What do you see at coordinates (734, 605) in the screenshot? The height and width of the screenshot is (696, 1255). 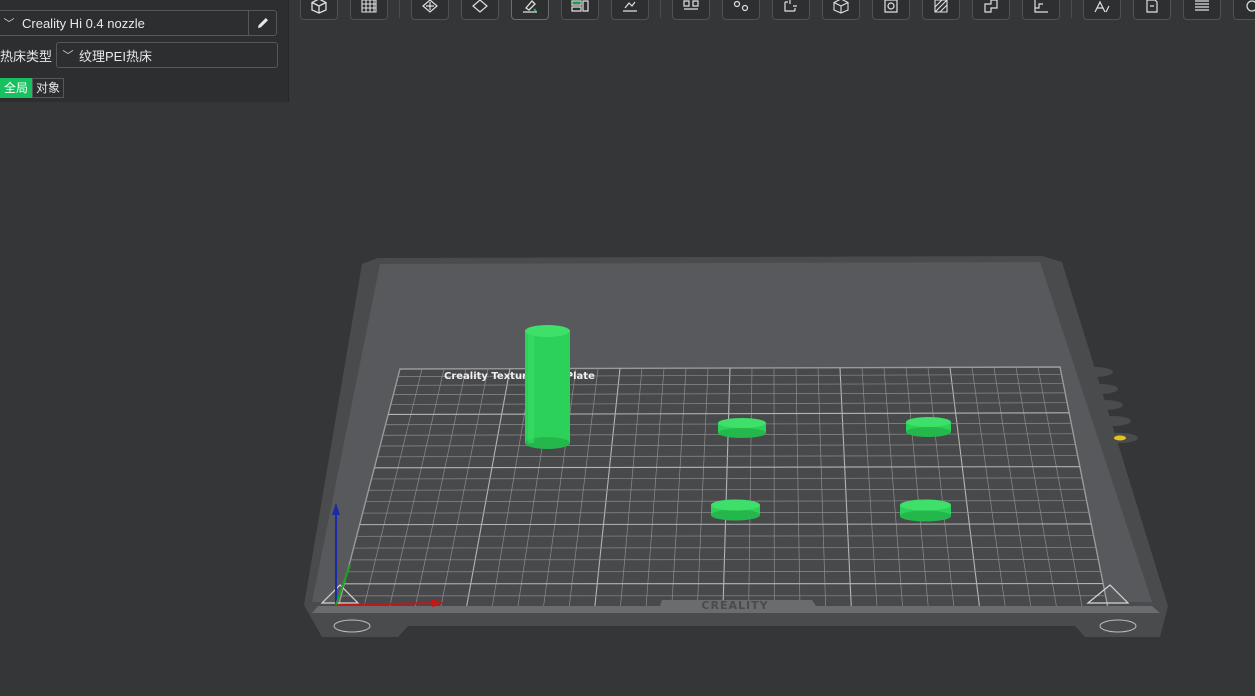 I see `plate-brand: CREALITY` at bounding box center [734, 605].